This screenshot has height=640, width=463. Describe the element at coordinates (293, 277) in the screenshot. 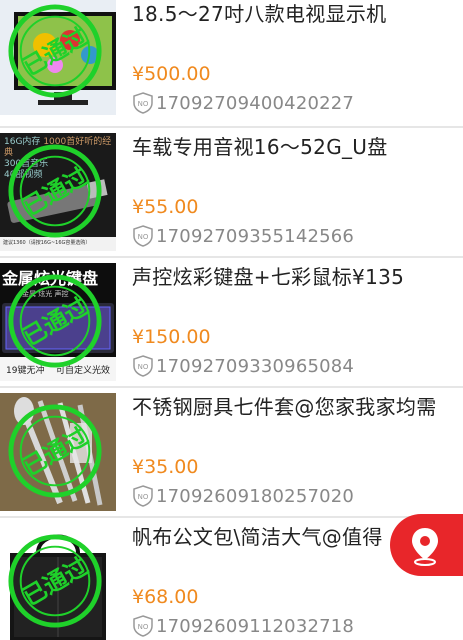

I see `product-title: 声控炫彩键盘+七彩鼠标¥135` at that location.